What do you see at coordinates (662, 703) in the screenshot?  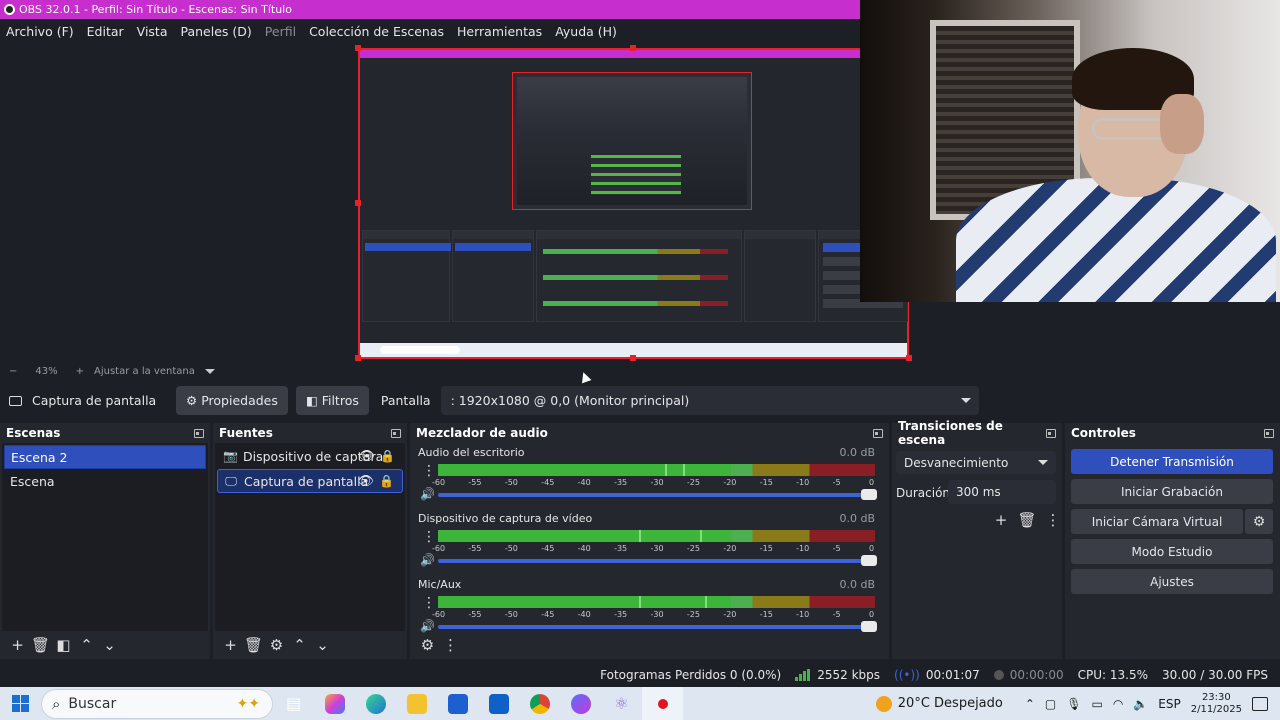 I see `obs-recording-icon` at bounding box center [662, 703].